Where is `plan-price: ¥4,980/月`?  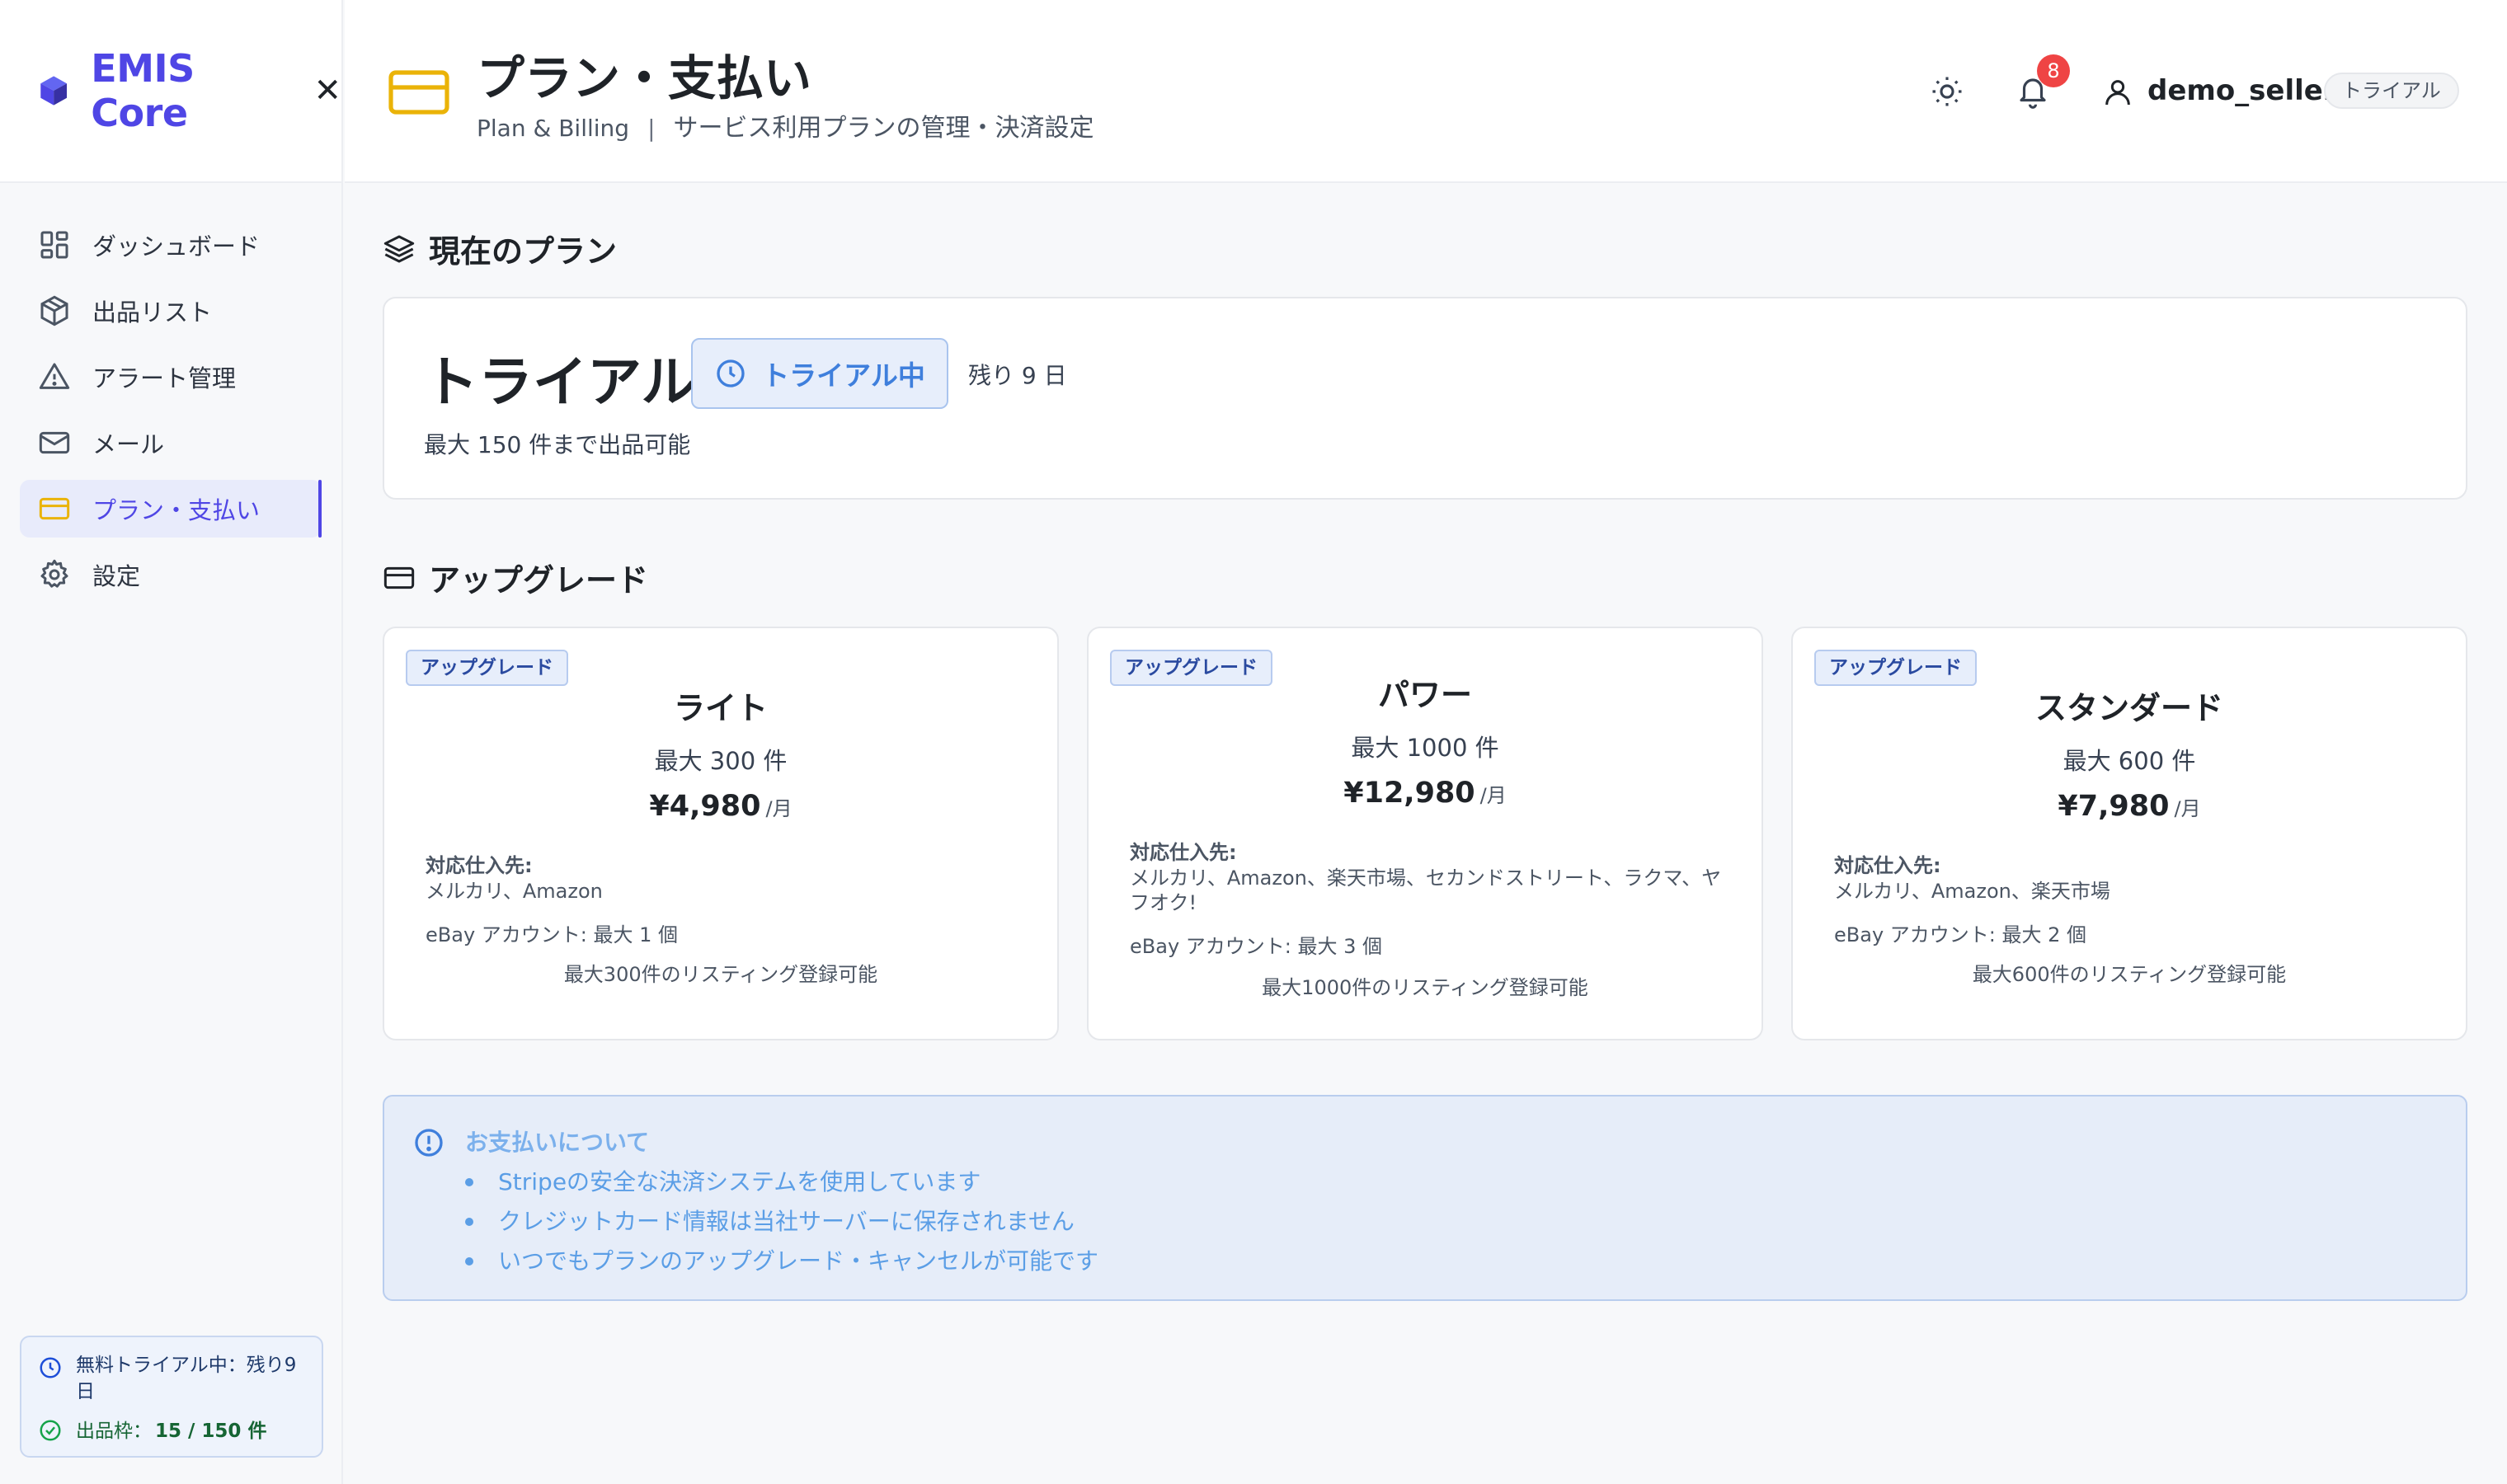
plan-price: ¥4,980/月 is located at coordinates (720, 806).